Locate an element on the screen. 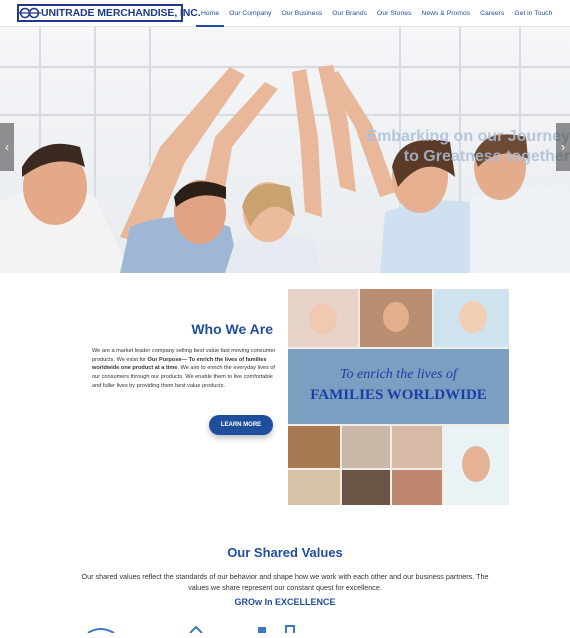 The image size is (570, 638). nav-our-stories: Our Stories is located at coordinates (394, 13).